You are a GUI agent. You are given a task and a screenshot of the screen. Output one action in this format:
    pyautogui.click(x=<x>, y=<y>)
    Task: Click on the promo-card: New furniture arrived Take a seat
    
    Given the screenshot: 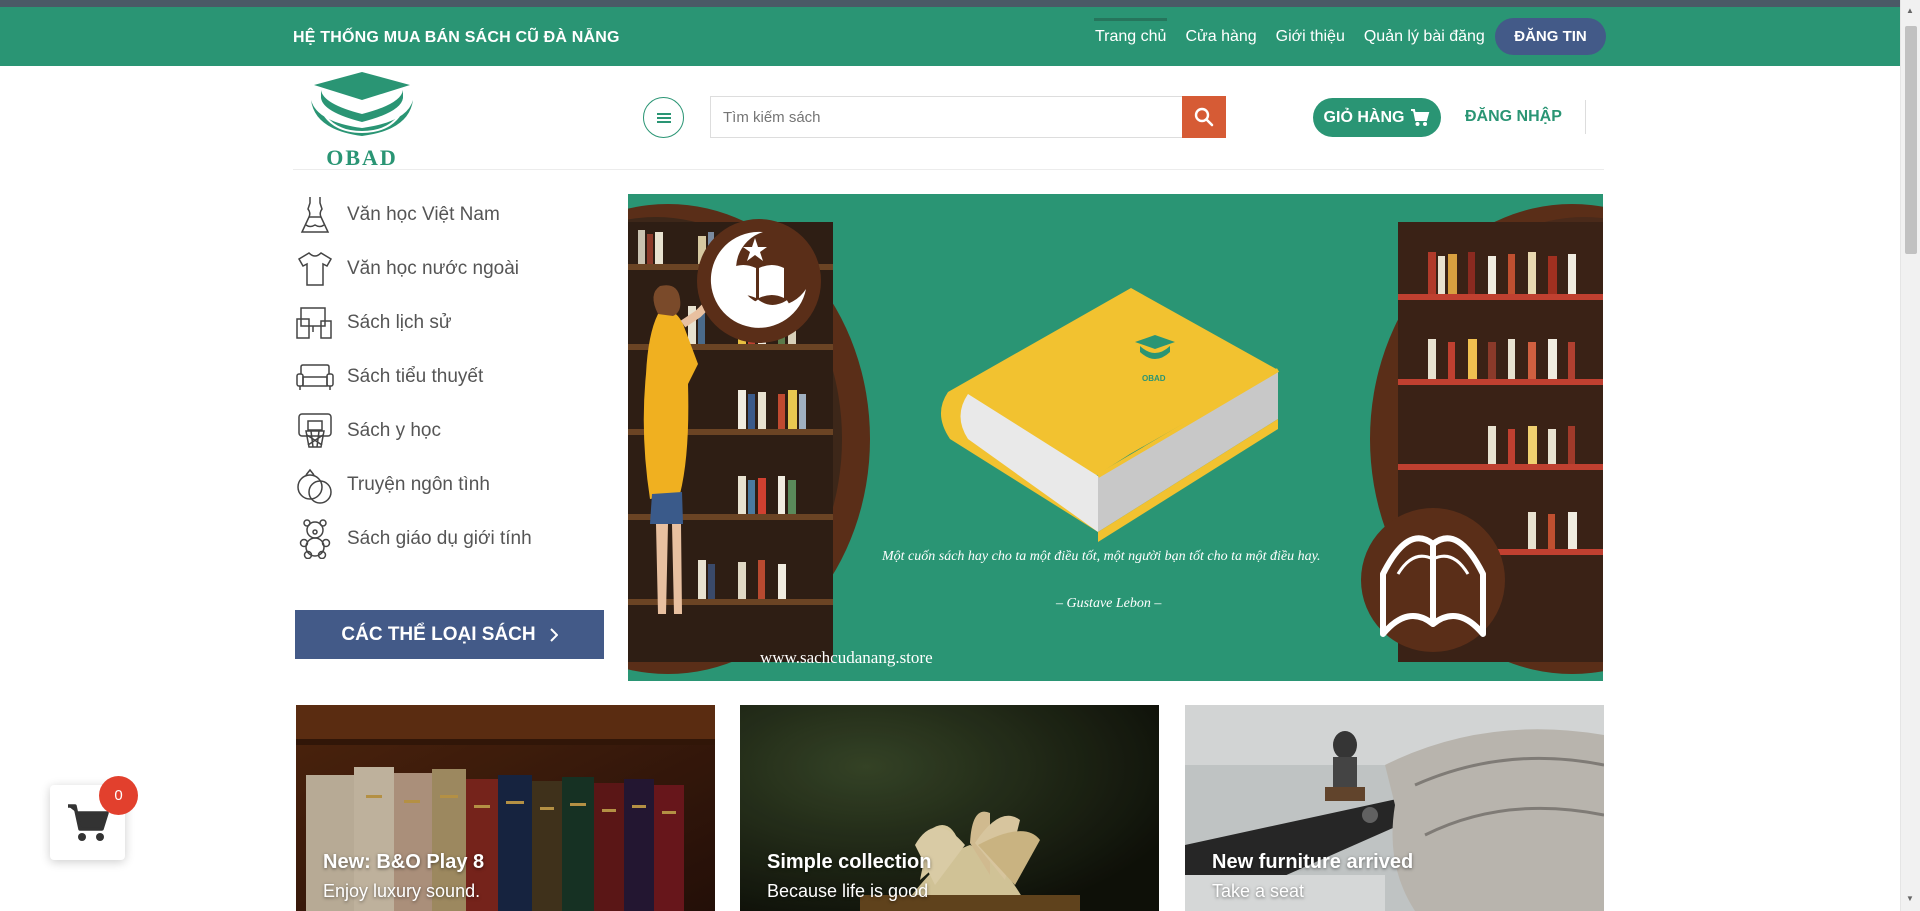 What is the action you would take?
    pyautogui.click(x=1394, y=808)
    